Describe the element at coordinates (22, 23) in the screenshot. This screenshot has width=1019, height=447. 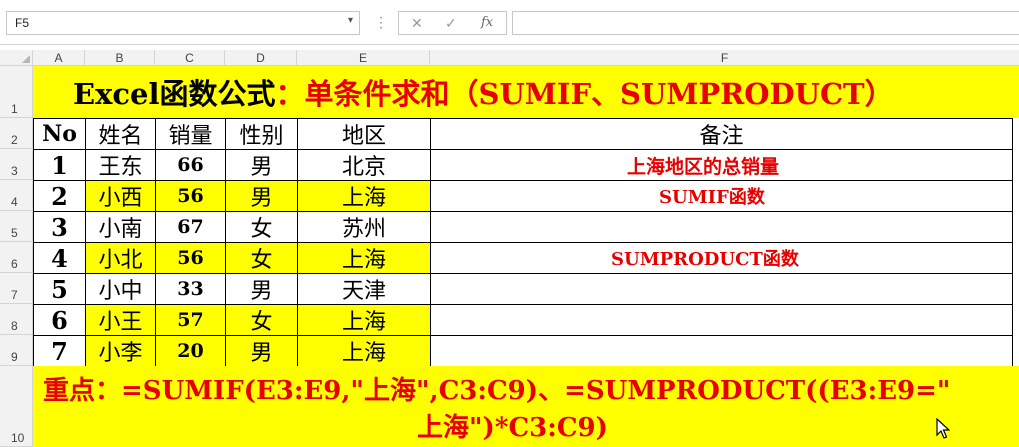
I see `name-box-value: F5` at that location.